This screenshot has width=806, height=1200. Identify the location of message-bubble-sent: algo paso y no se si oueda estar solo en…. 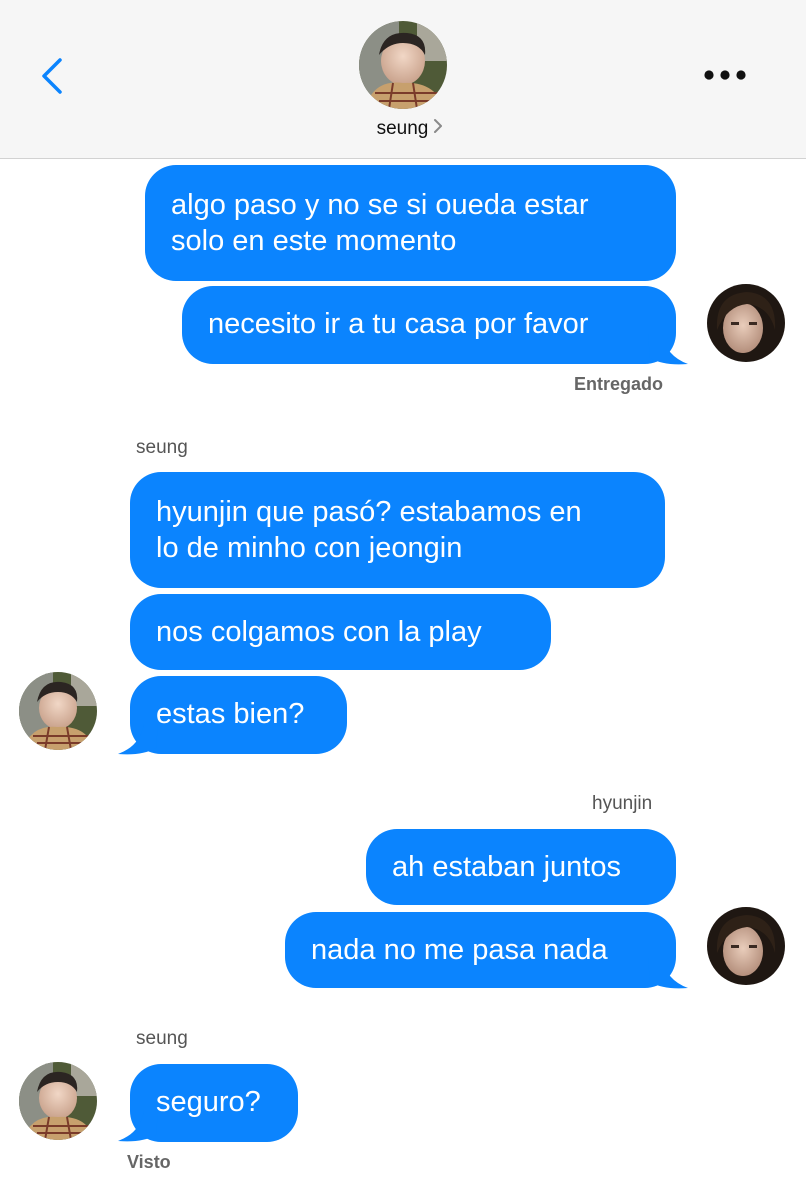
(410, 223).